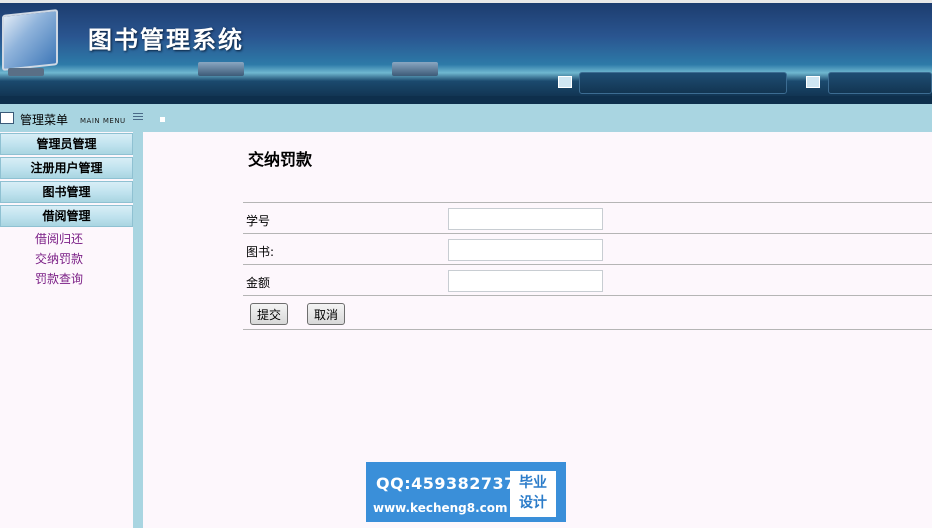 The width and height of the screenshot is (932, 528). I want to click on watermark-logo-line1: 毕业, so click(533, 483).